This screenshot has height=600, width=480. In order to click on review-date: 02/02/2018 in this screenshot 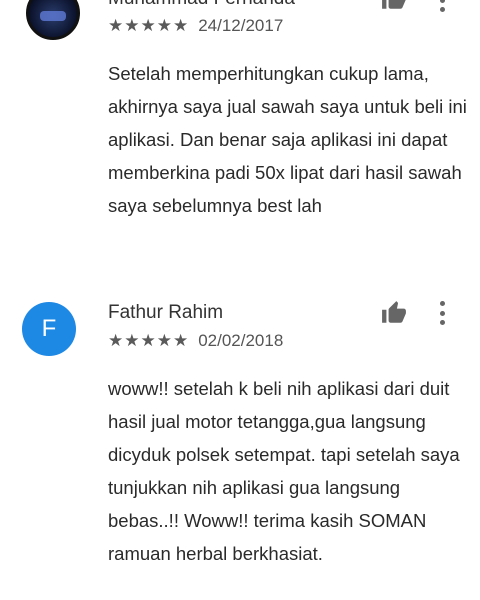, I will do `click(241, 340)`.